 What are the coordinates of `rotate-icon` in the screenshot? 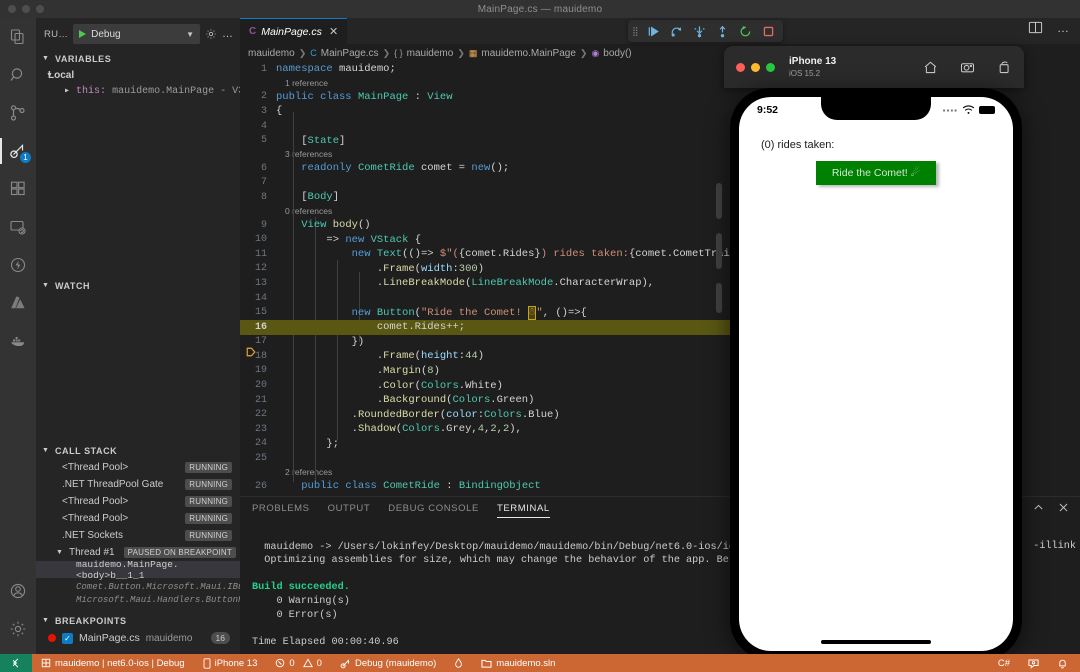 It's located at (1004, 67).